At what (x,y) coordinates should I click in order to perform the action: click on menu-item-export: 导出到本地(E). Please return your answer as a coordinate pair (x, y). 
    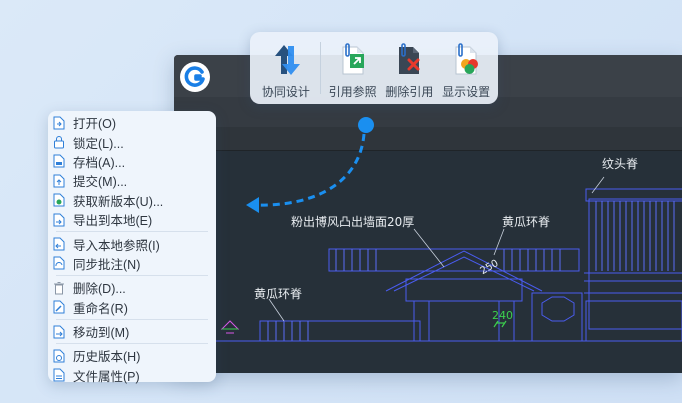
    Looking at the image, I should click on (132, 219).